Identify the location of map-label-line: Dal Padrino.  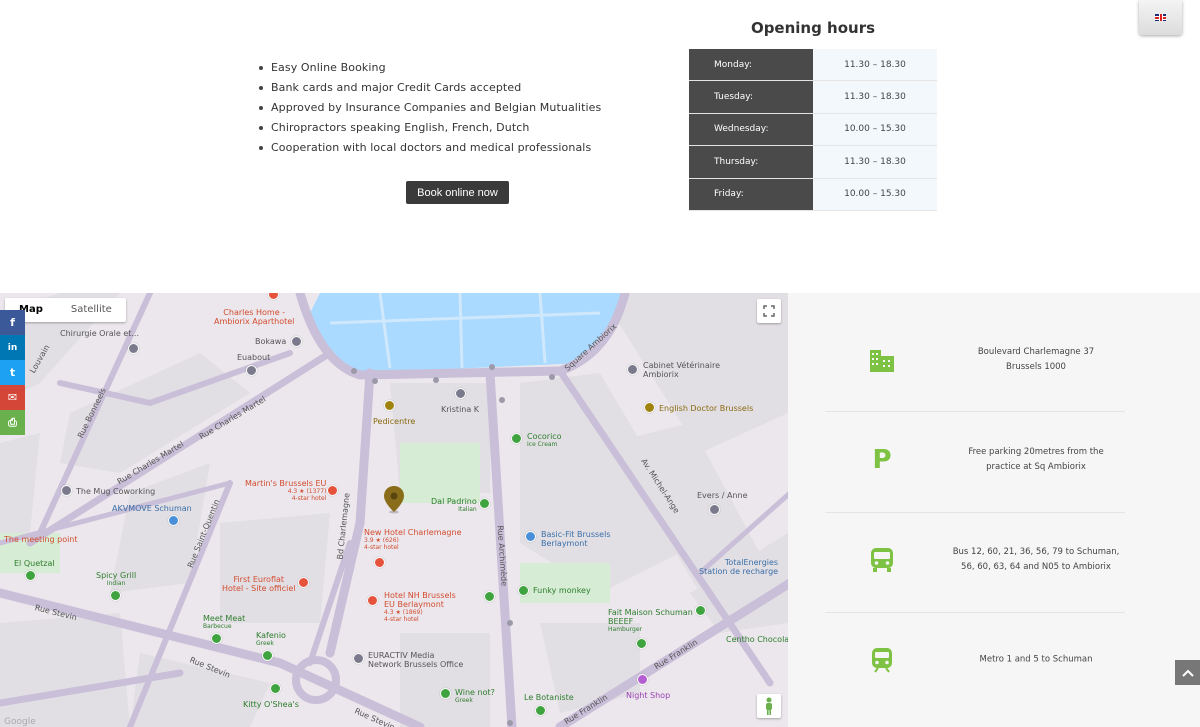
(454, 501).